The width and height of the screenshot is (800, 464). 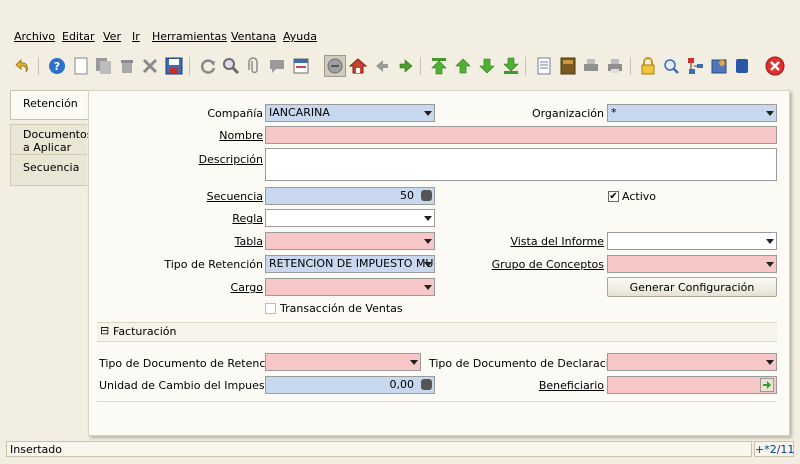 I want to click on previous-record-icon, so click(x=463, y=66).